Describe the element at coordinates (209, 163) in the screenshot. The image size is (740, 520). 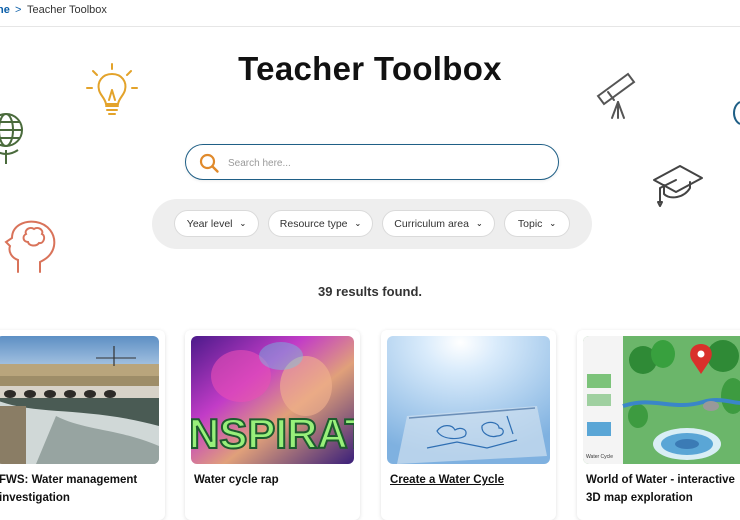
I see `search-icon` at that location.